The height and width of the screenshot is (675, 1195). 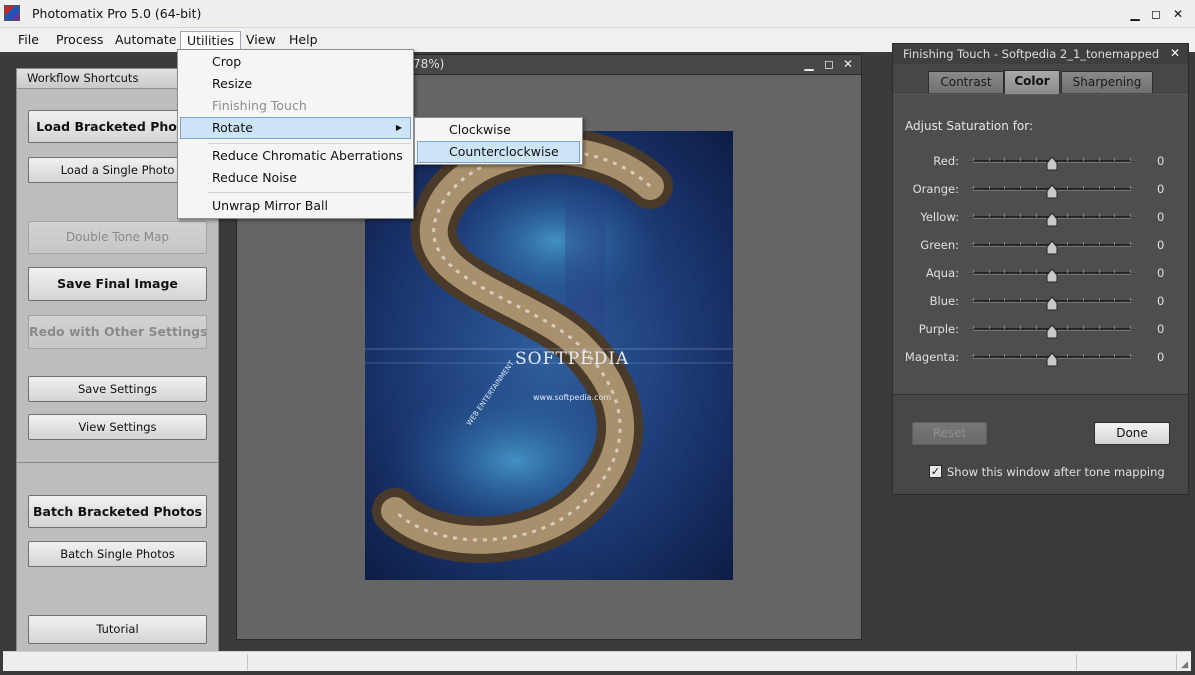 What do you see at coordinates (261, 41) in the screenshot?
I see `menu-view: View` at bounding box center [261, 41].